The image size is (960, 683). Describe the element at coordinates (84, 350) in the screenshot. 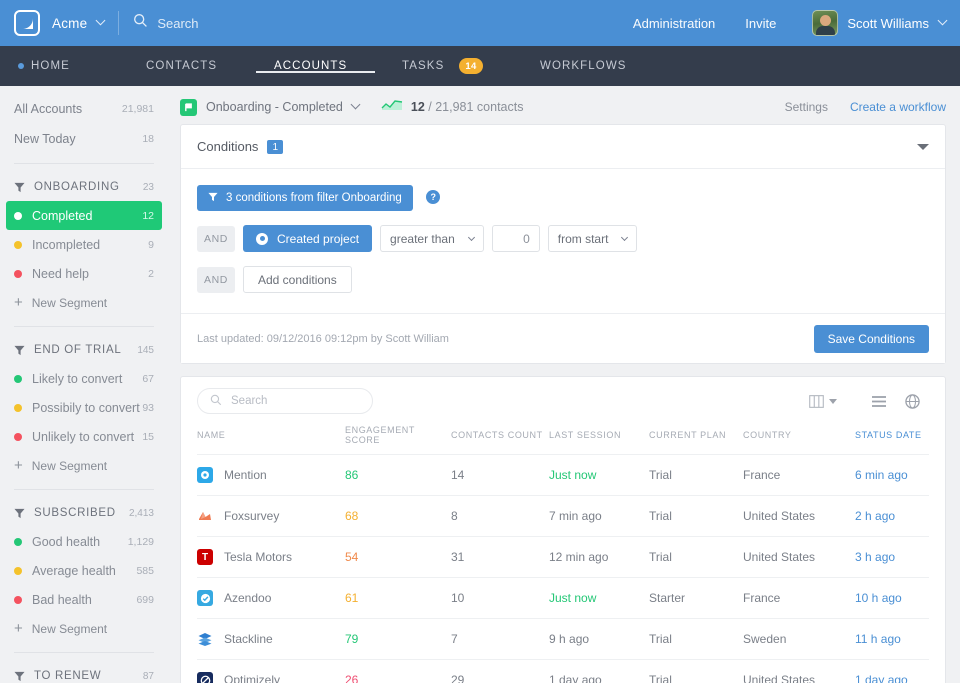

I see `sidebar-group-end-of-trial: END OF TRIAL 145` at that location.